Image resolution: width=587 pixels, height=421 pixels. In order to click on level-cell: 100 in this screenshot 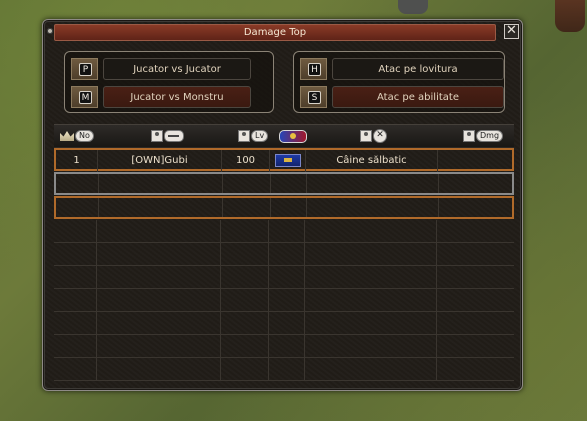, I will do `click(246, 161)`.